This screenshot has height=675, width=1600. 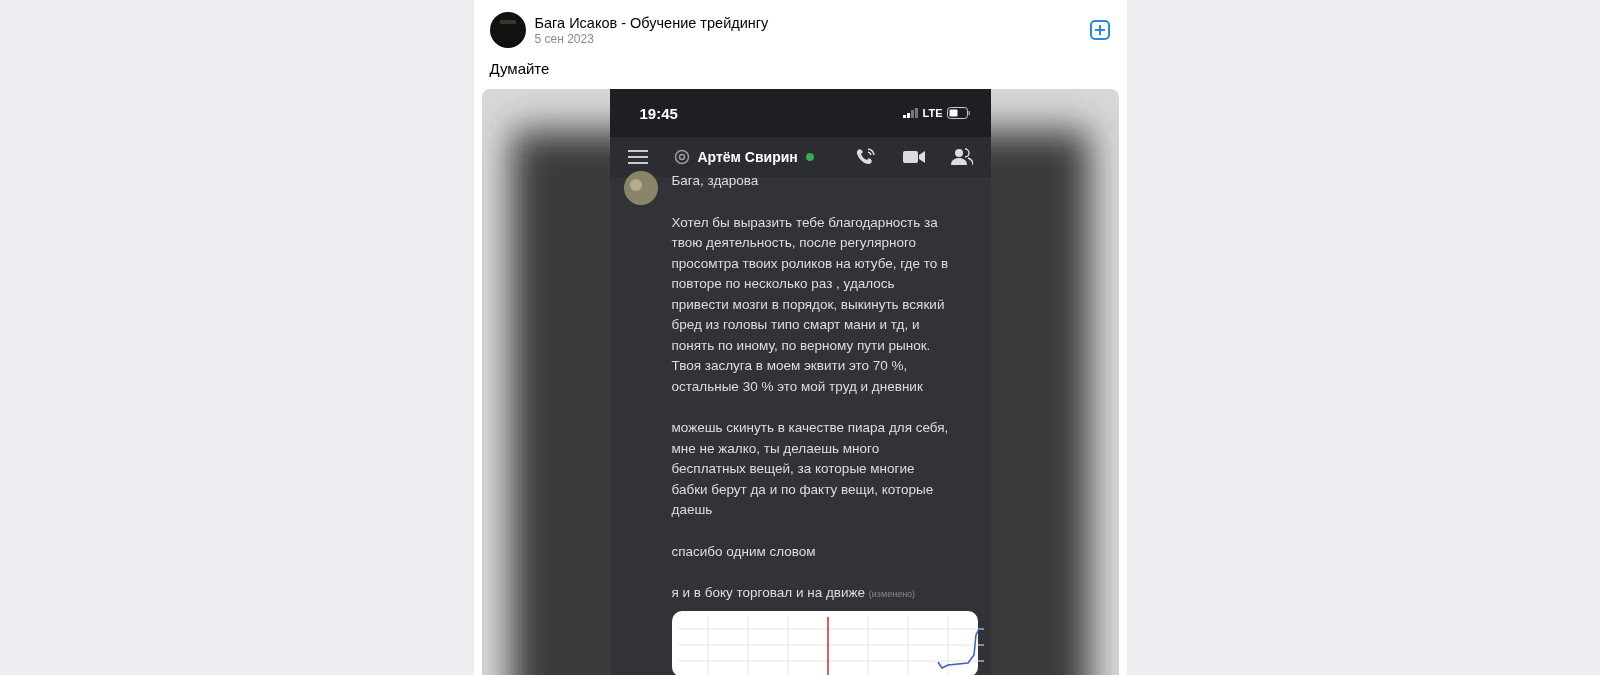 I want to click on message-text: спасибо одним словом, so click(x=744, y=551).